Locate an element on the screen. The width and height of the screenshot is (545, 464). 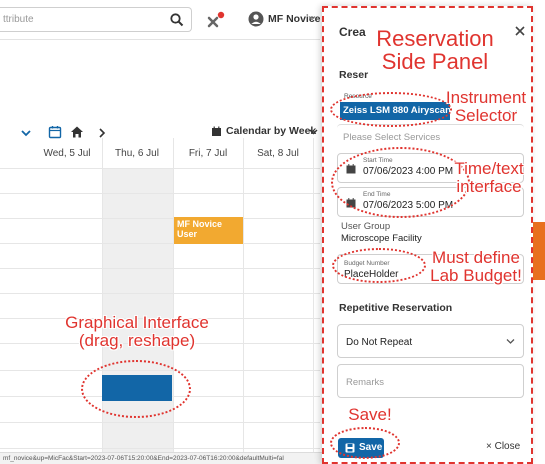
day-header: Thu, 6 Jul is located at coordinates (137, 153).